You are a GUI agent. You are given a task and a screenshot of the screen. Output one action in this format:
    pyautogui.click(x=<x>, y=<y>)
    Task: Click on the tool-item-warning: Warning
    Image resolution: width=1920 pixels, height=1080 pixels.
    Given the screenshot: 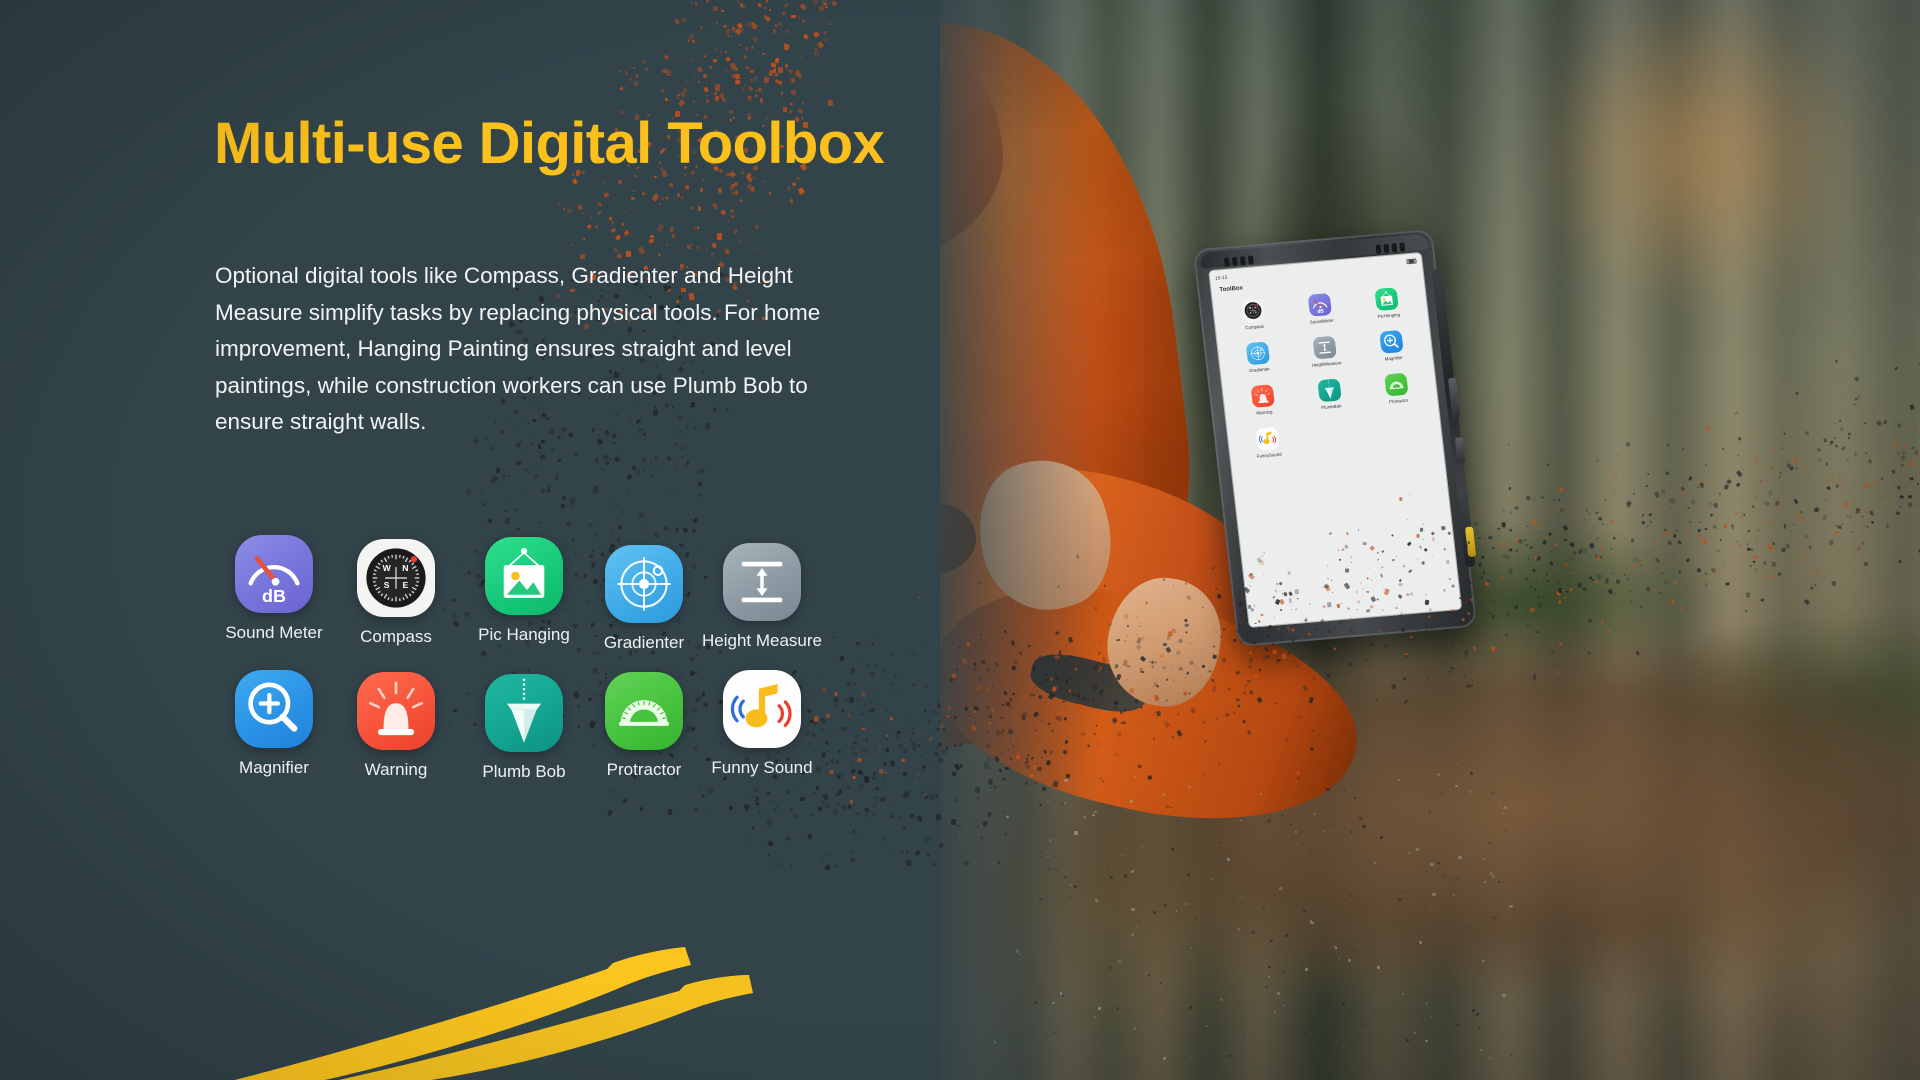 What is the action you would take?
    pyautogui.click(x=396, y=726)
    